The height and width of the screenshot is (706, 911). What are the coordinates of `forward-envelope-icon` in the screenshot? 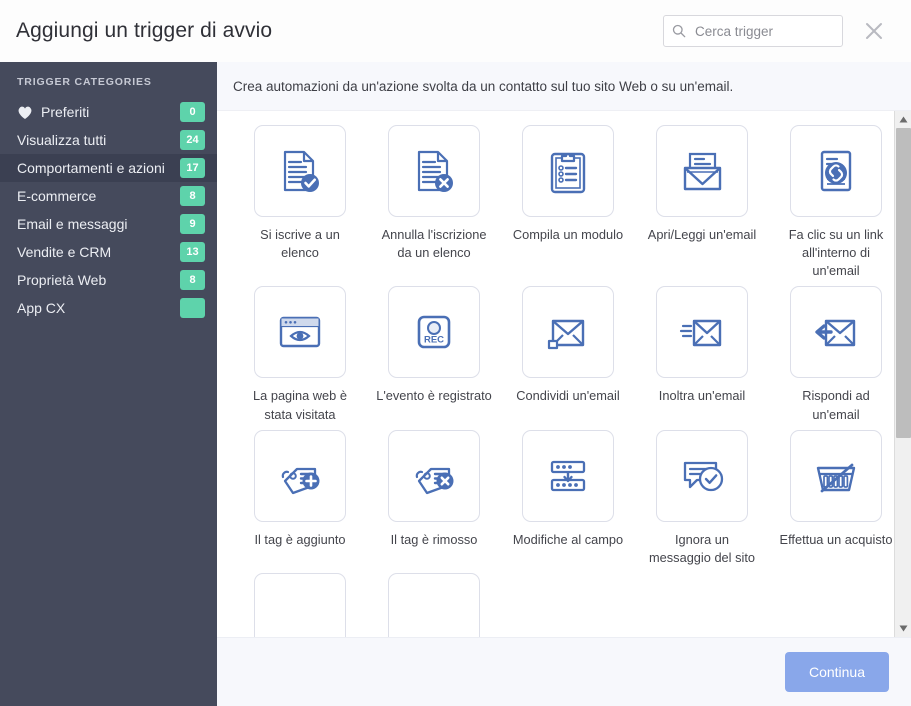 It's located at (702, 332).